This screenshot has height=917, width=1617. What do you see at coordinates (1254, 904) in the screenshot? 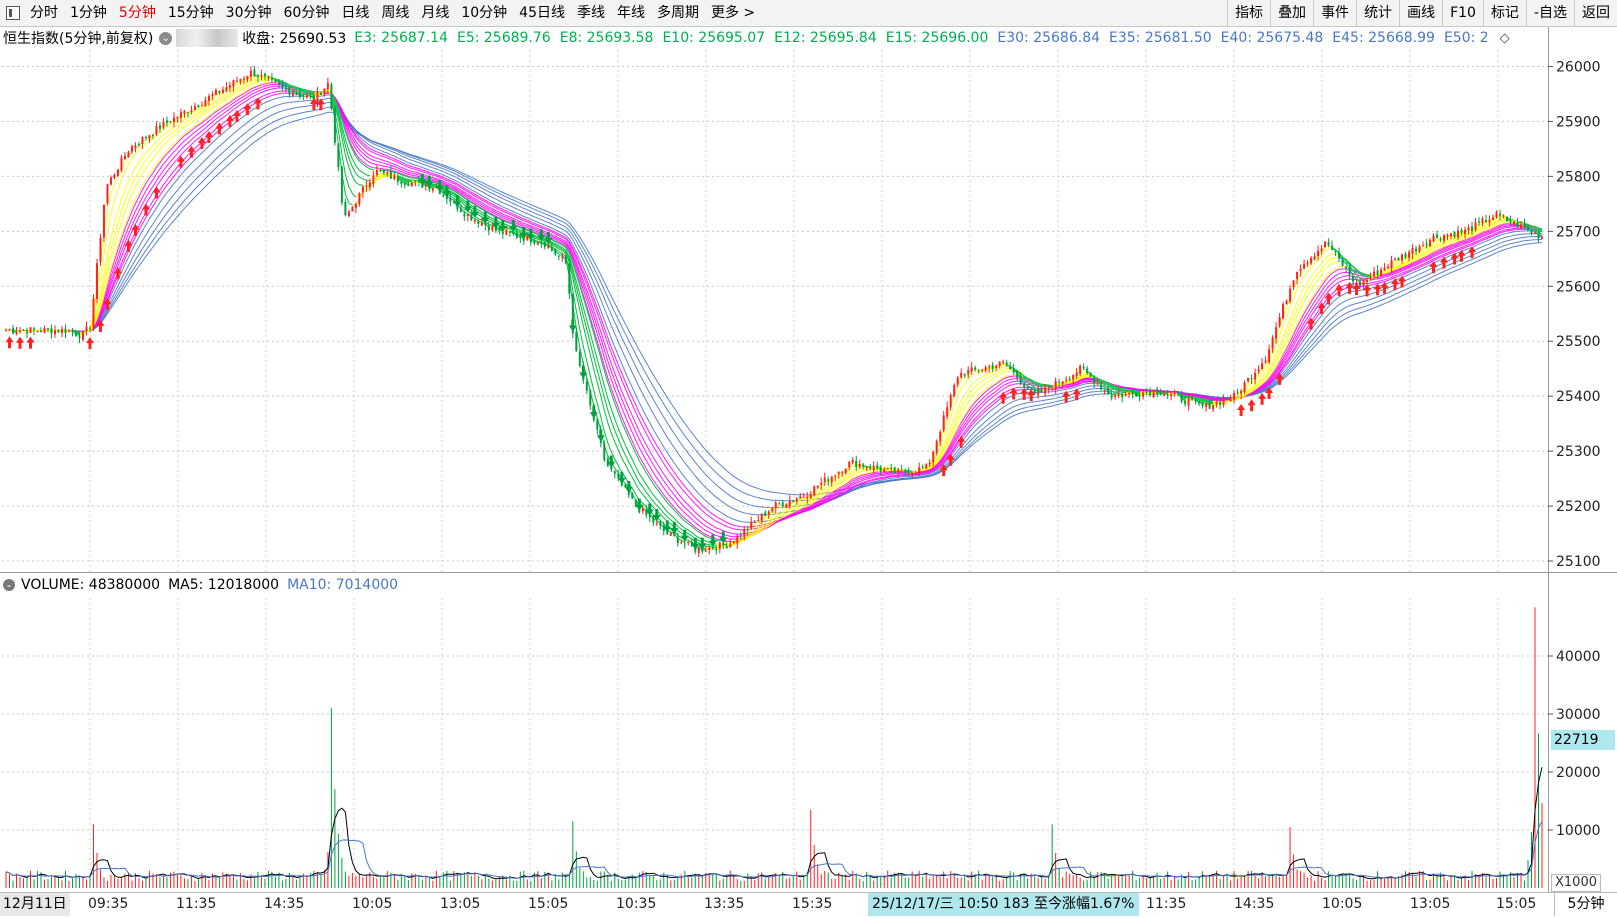
I see `time-tick: 14:35` at bounding box center [1254, 904].